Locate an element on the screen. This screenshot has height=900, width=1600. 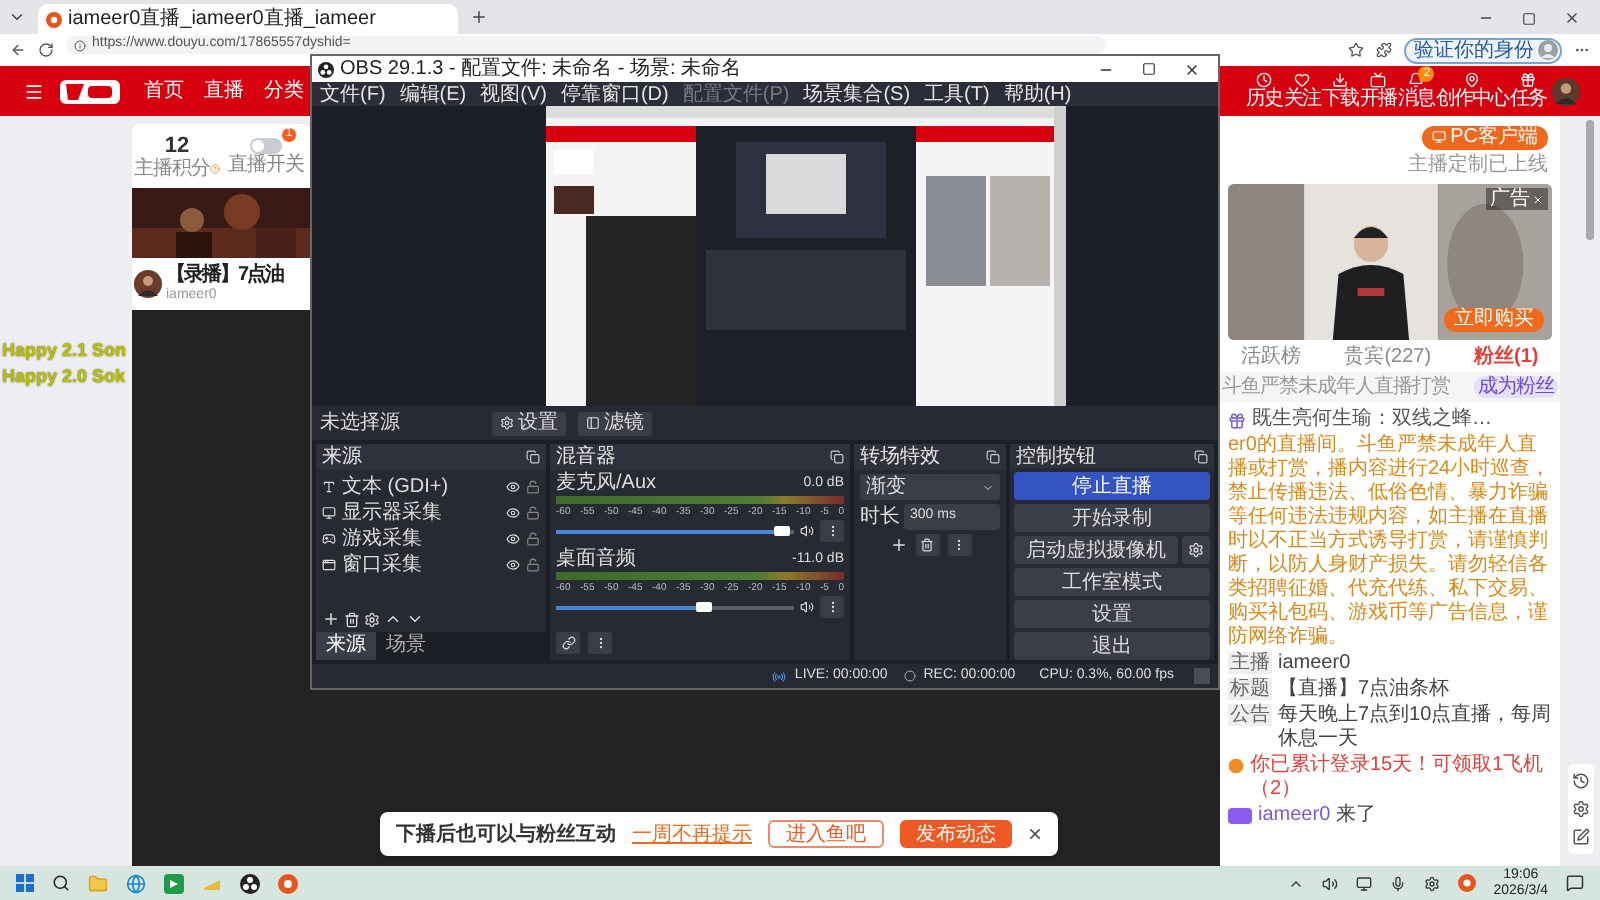
back-icon is located at coordinates (18, 50).